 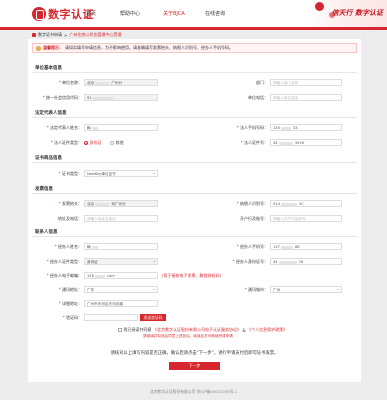 I want to click on footer: 北京数字认证股份有限公司 京ICP备05021035号-1, so click(x=193, y=391).